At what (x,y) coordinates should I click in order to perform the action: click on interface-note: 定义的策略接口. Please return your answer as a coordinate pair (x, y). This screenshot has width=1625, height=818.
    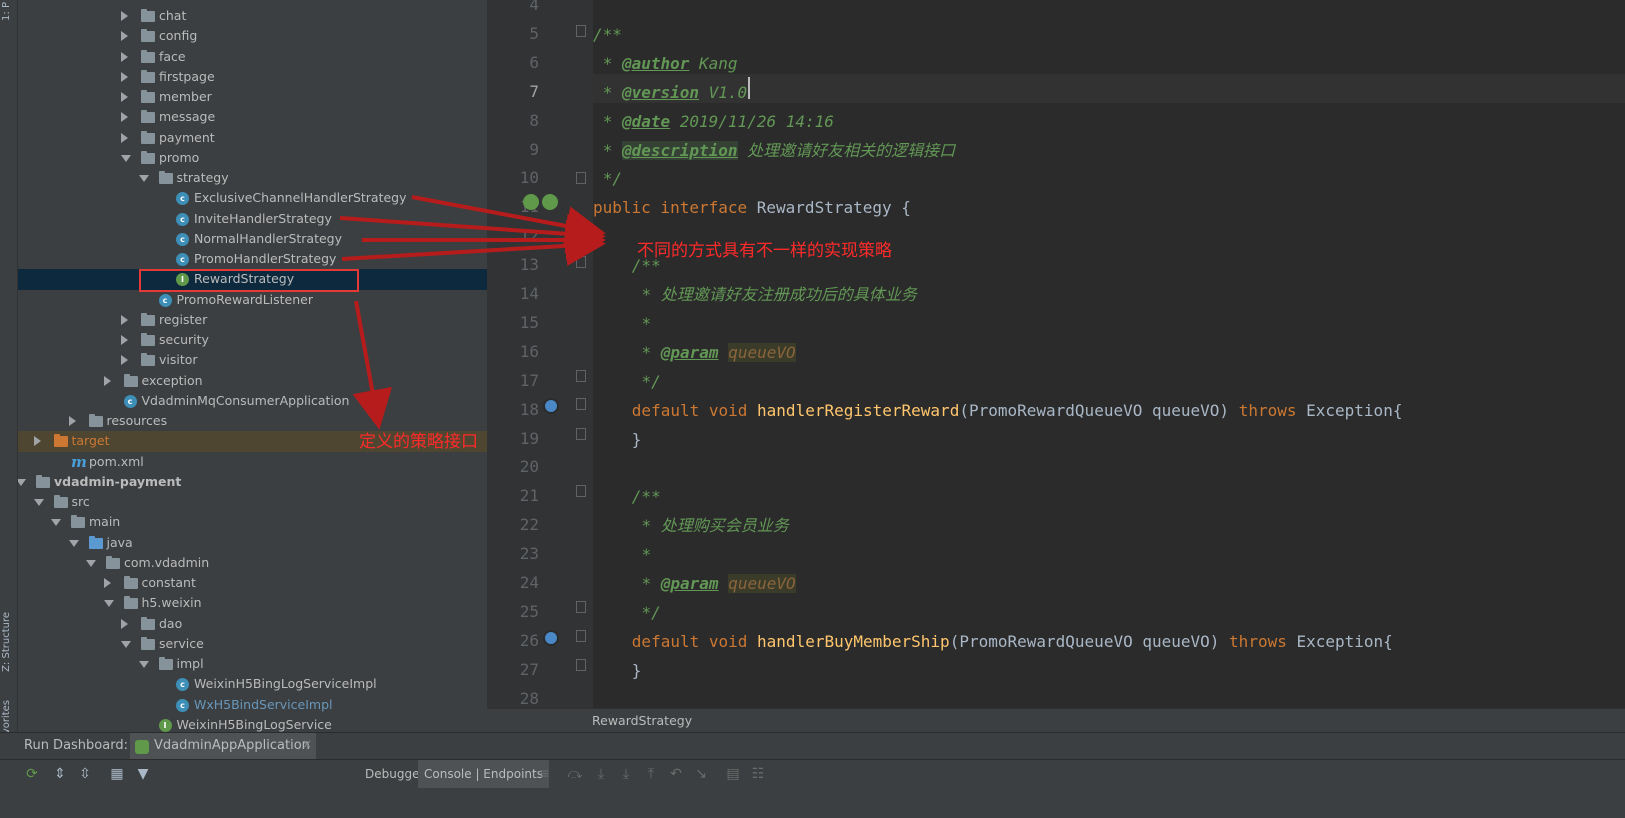
    Looking at the image, I should click on (418, 442).